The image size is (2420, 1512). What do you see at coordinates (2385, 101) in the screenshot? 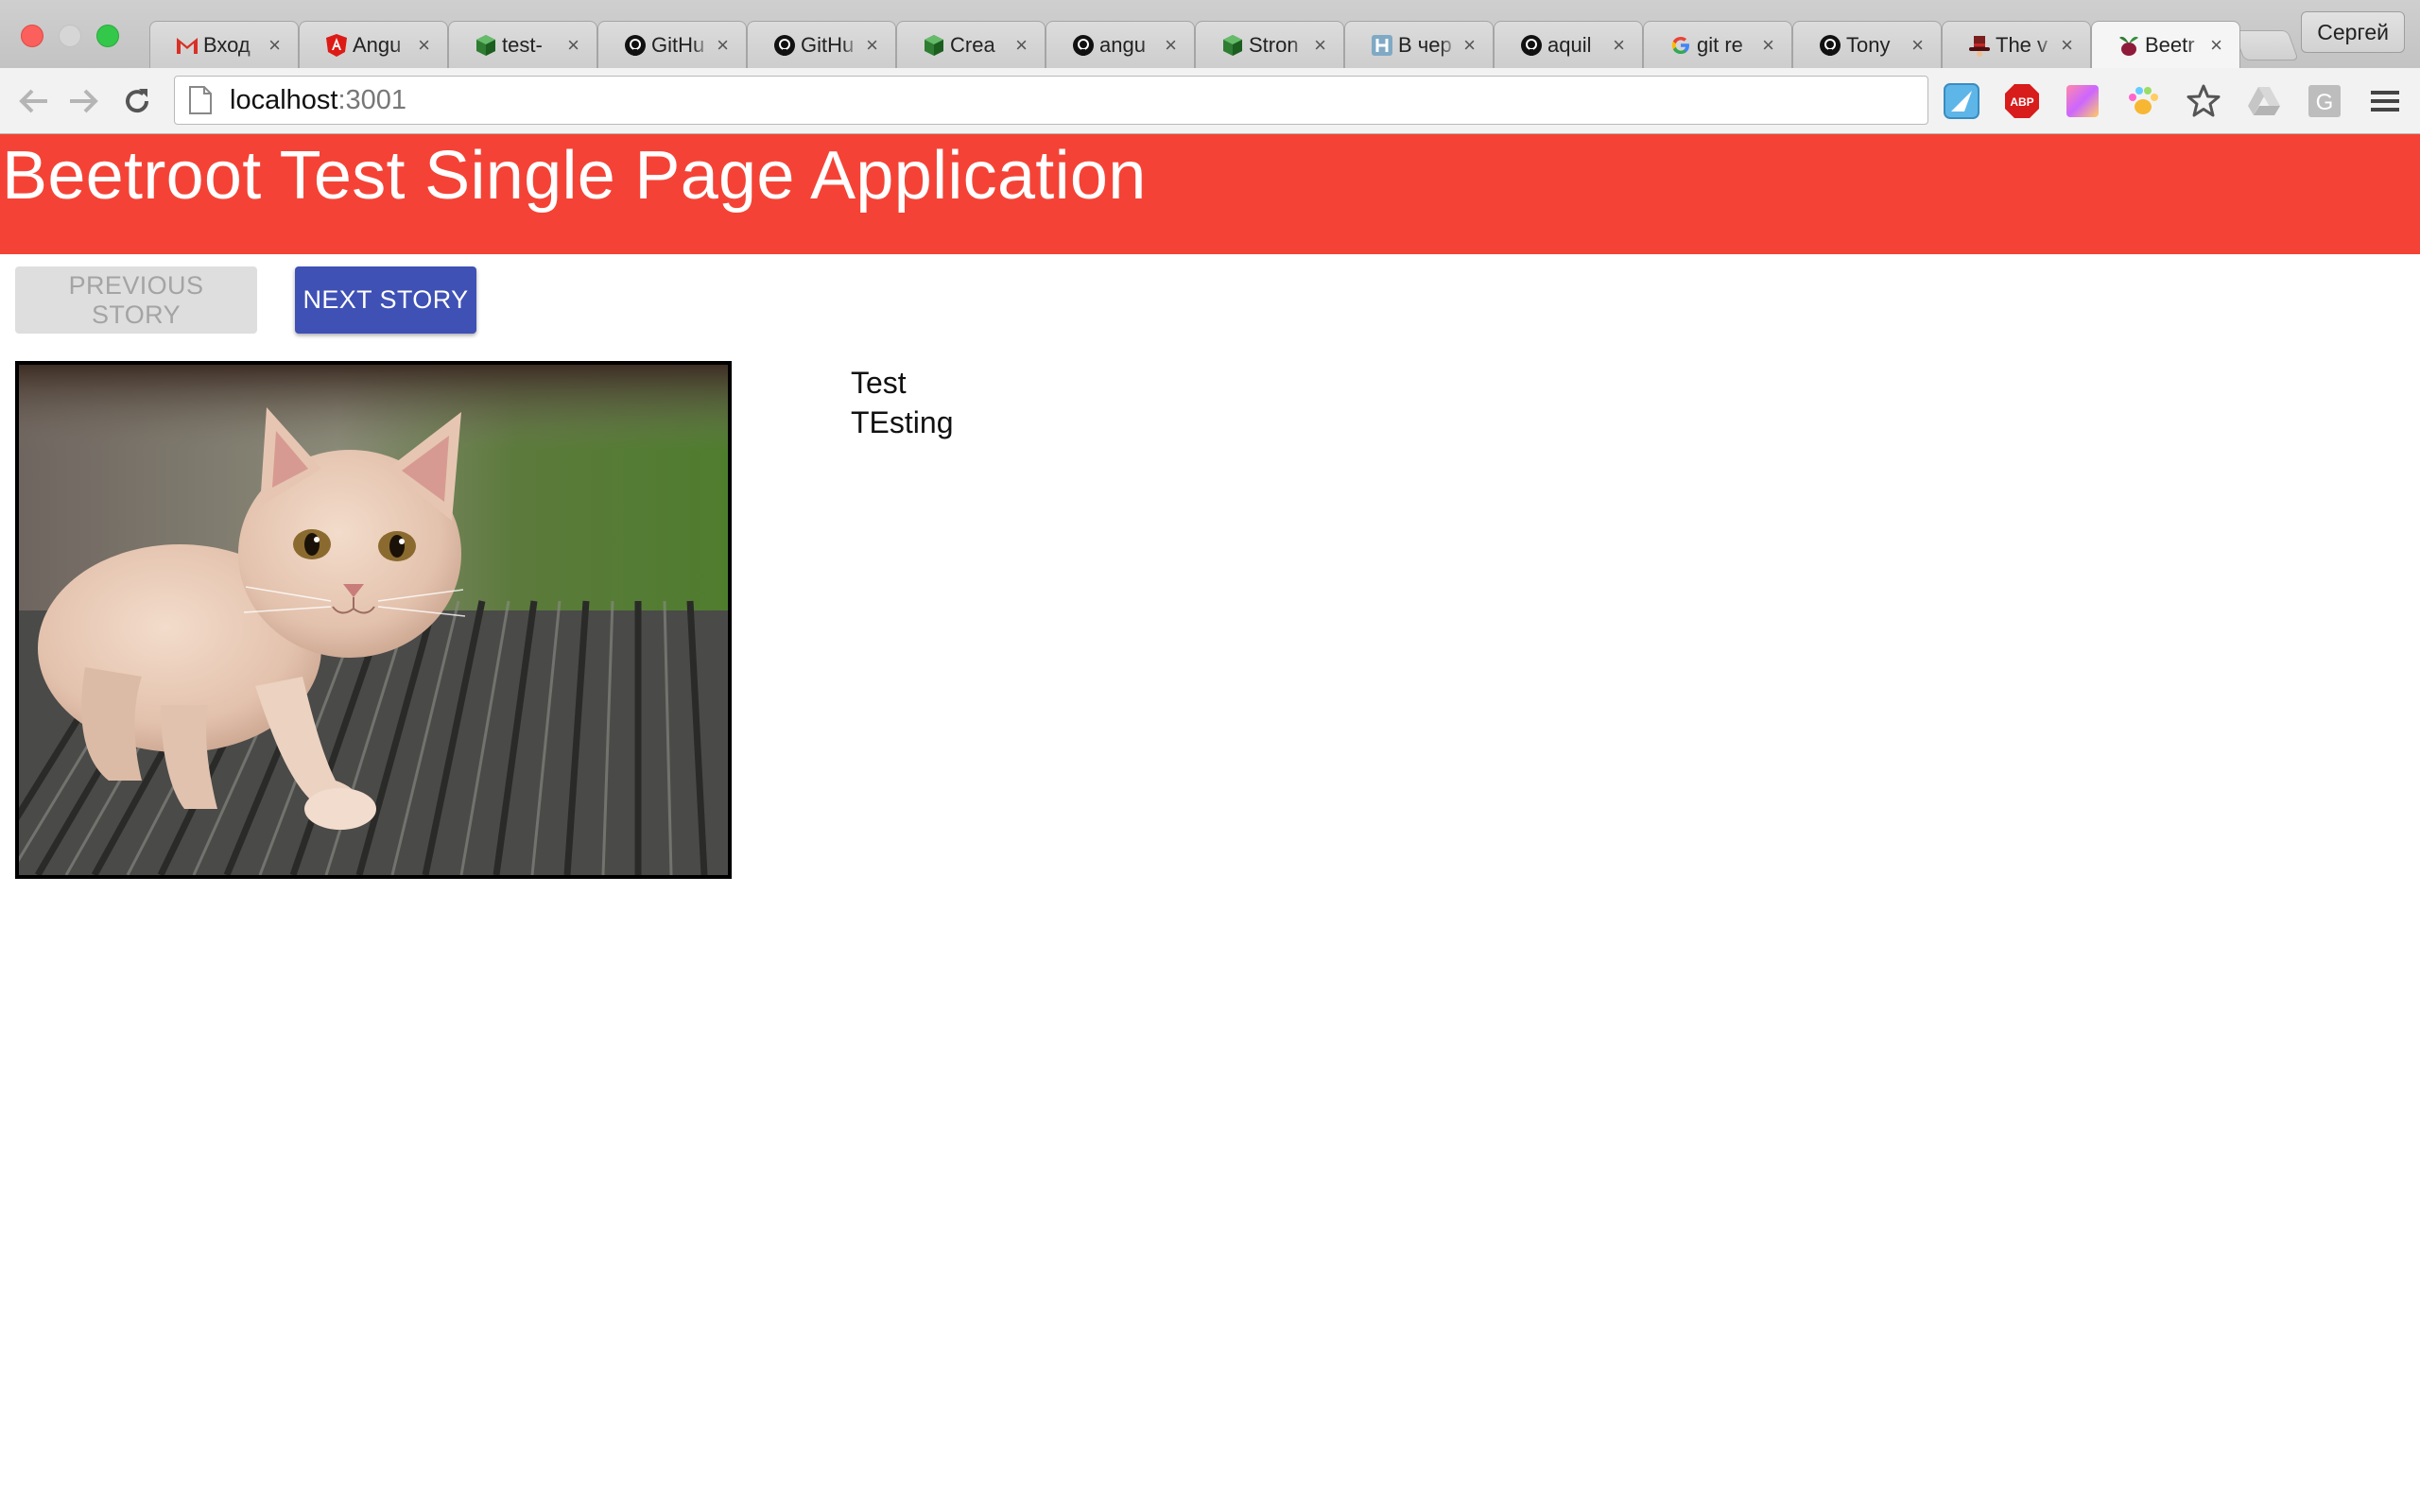
I see `menu-icon` at bounding box center [2385, 101].